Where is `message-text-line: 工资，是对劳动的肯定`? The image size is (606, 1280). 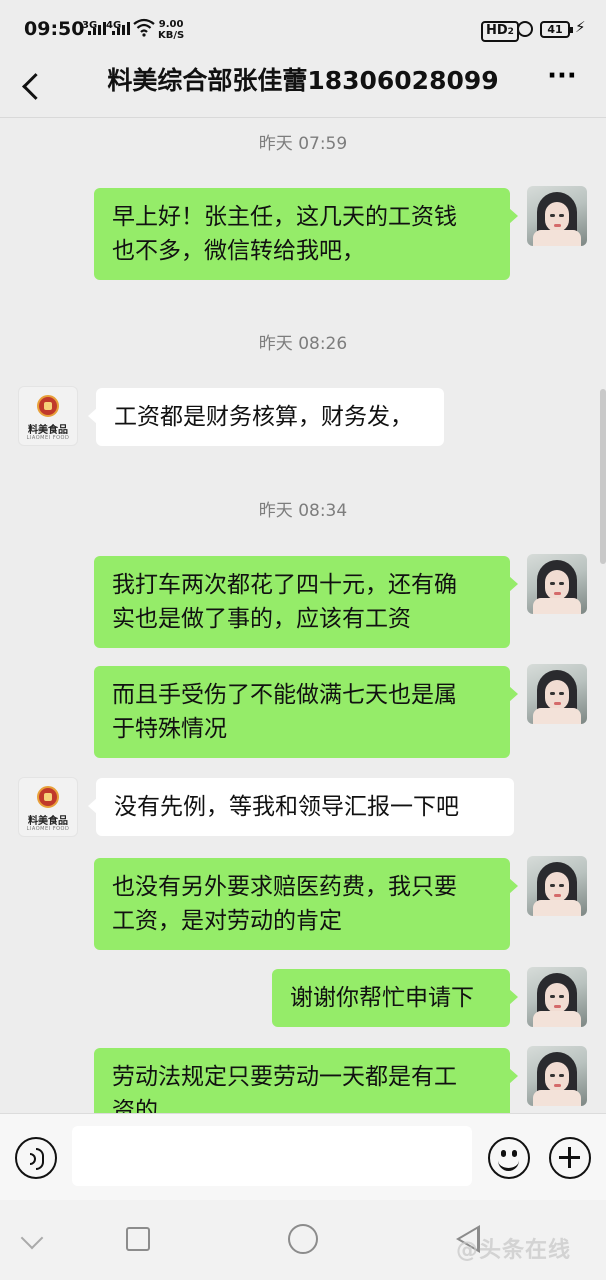
message-text-line: 工资，是对劳动的肯定 is located at coordinates (227, 921).